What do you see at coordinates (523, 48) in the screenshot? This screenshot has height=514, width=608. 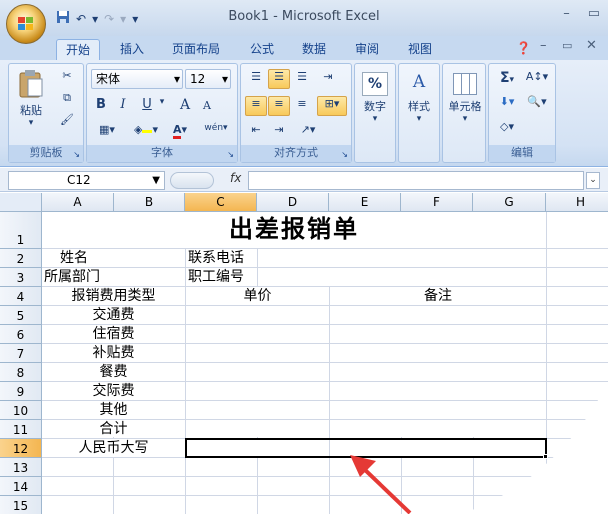 I see `help-icon: ❓` at bounding box center [523, 48].